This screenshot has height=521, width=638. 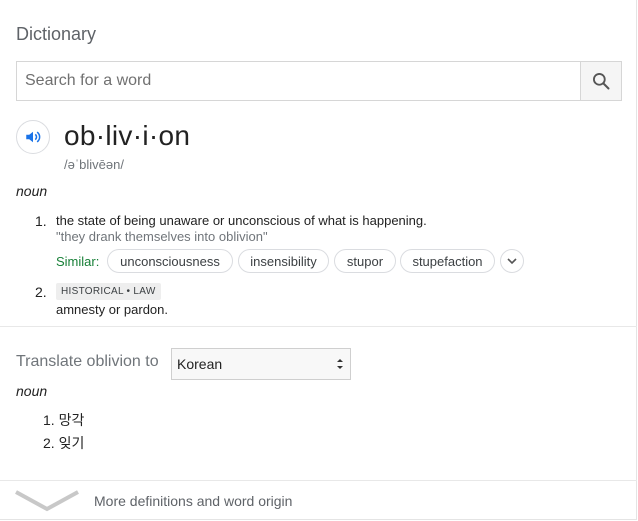 What do you see at coordinates (64, 443) in the screenshot?
I see `translation-item: 2. 잊기` at bounding box center [64, 443].